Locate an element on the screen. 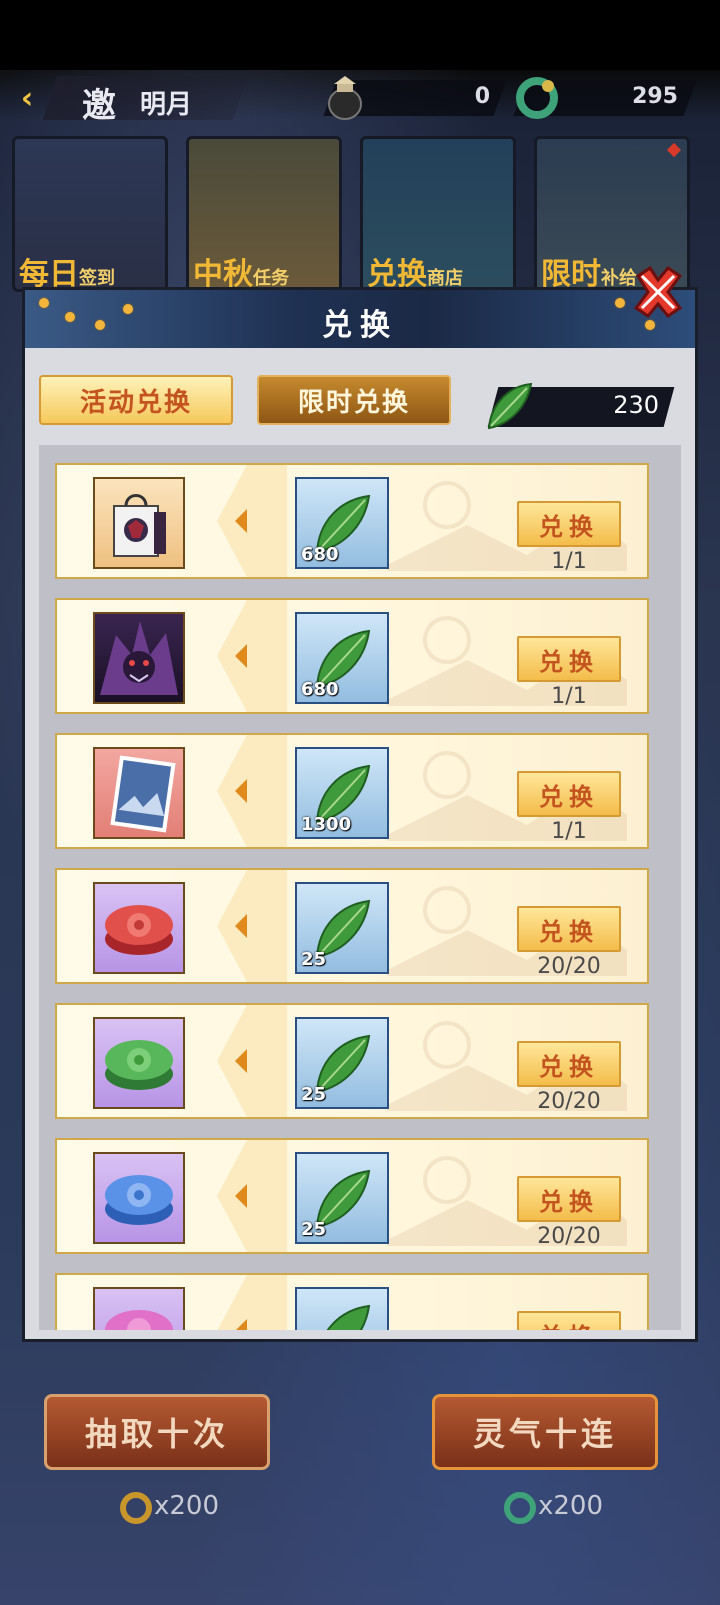 The height and width of the screenshot is (1605, 720). spirit-ten-cost-value: x200 is located at coordinates (571, 1506).